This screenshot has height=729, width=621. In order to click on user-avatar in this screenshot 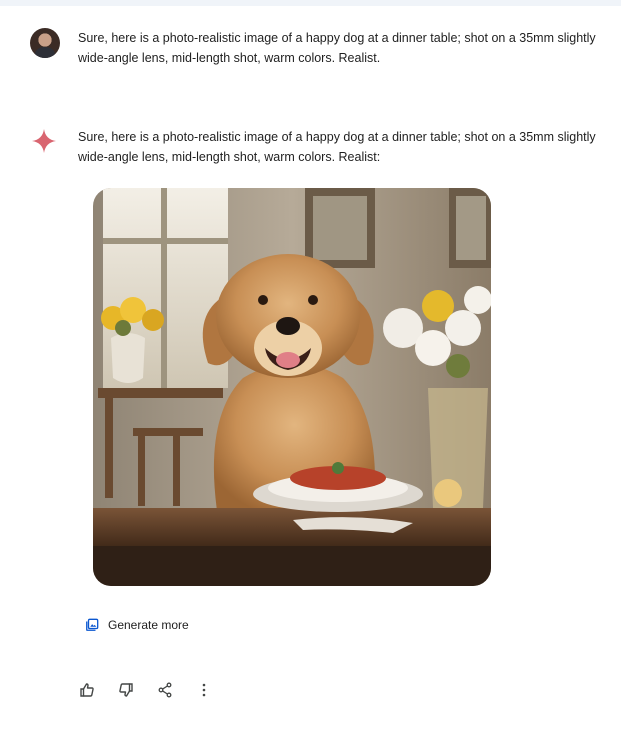, I will do `click(45, 43)`.